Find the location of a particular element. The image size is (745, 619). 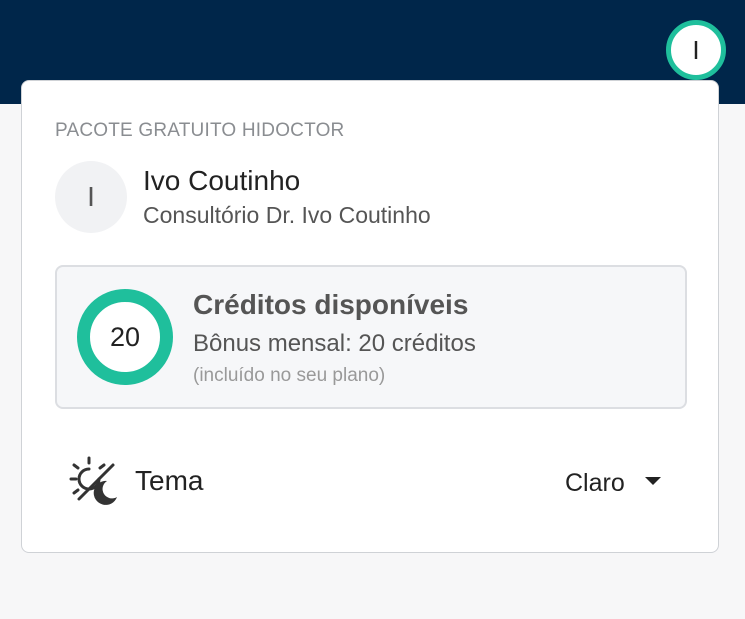

avatar-initial: I is located at coordinates (696, 49).